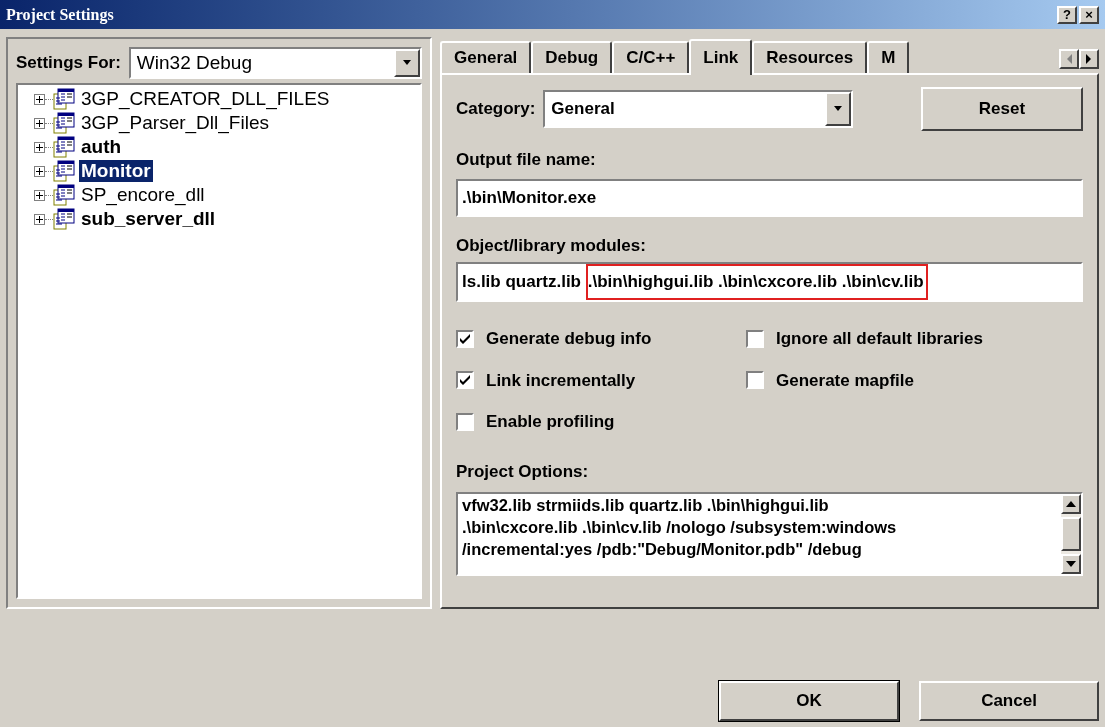  What do you see at coordinates (1002, 109) in the screenshot?
I see `reset-button: Reset` at bounding box center [1002, 109].